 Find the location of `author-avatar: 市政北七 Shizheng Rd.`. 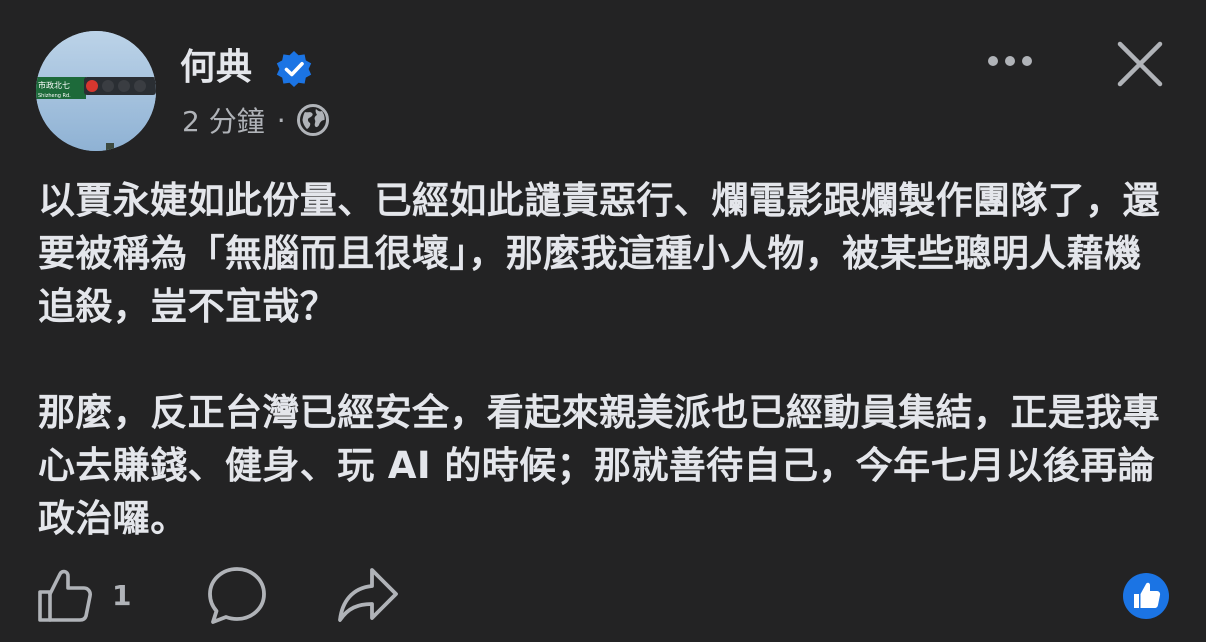

author-avatar: 市政北七 Shizheng Rd. is located at coordinates (96, 91).